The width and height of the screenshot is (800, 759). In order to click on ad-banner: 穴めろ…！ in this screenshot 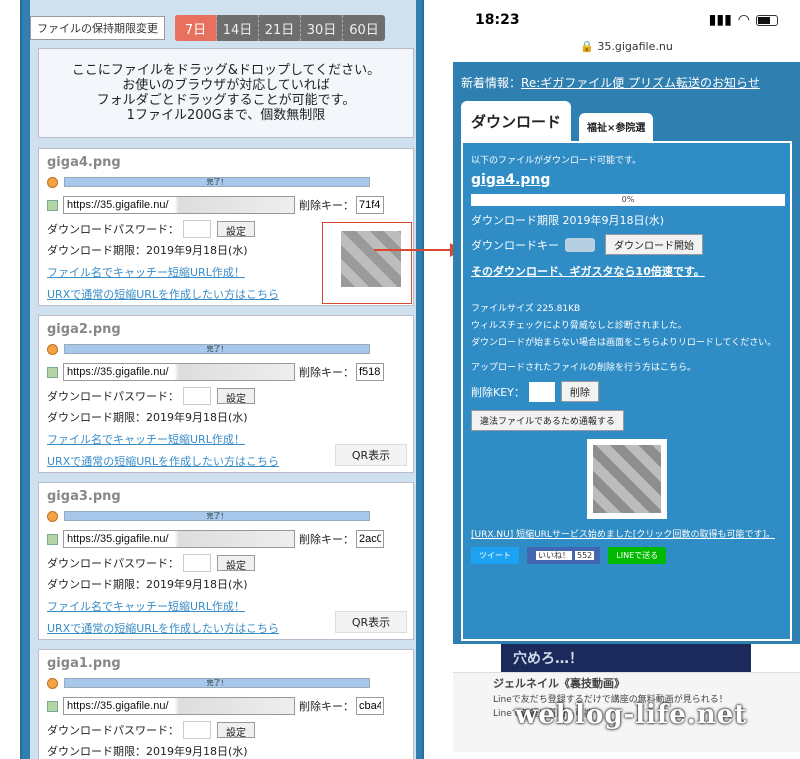, I will do `click(626, 658)`.